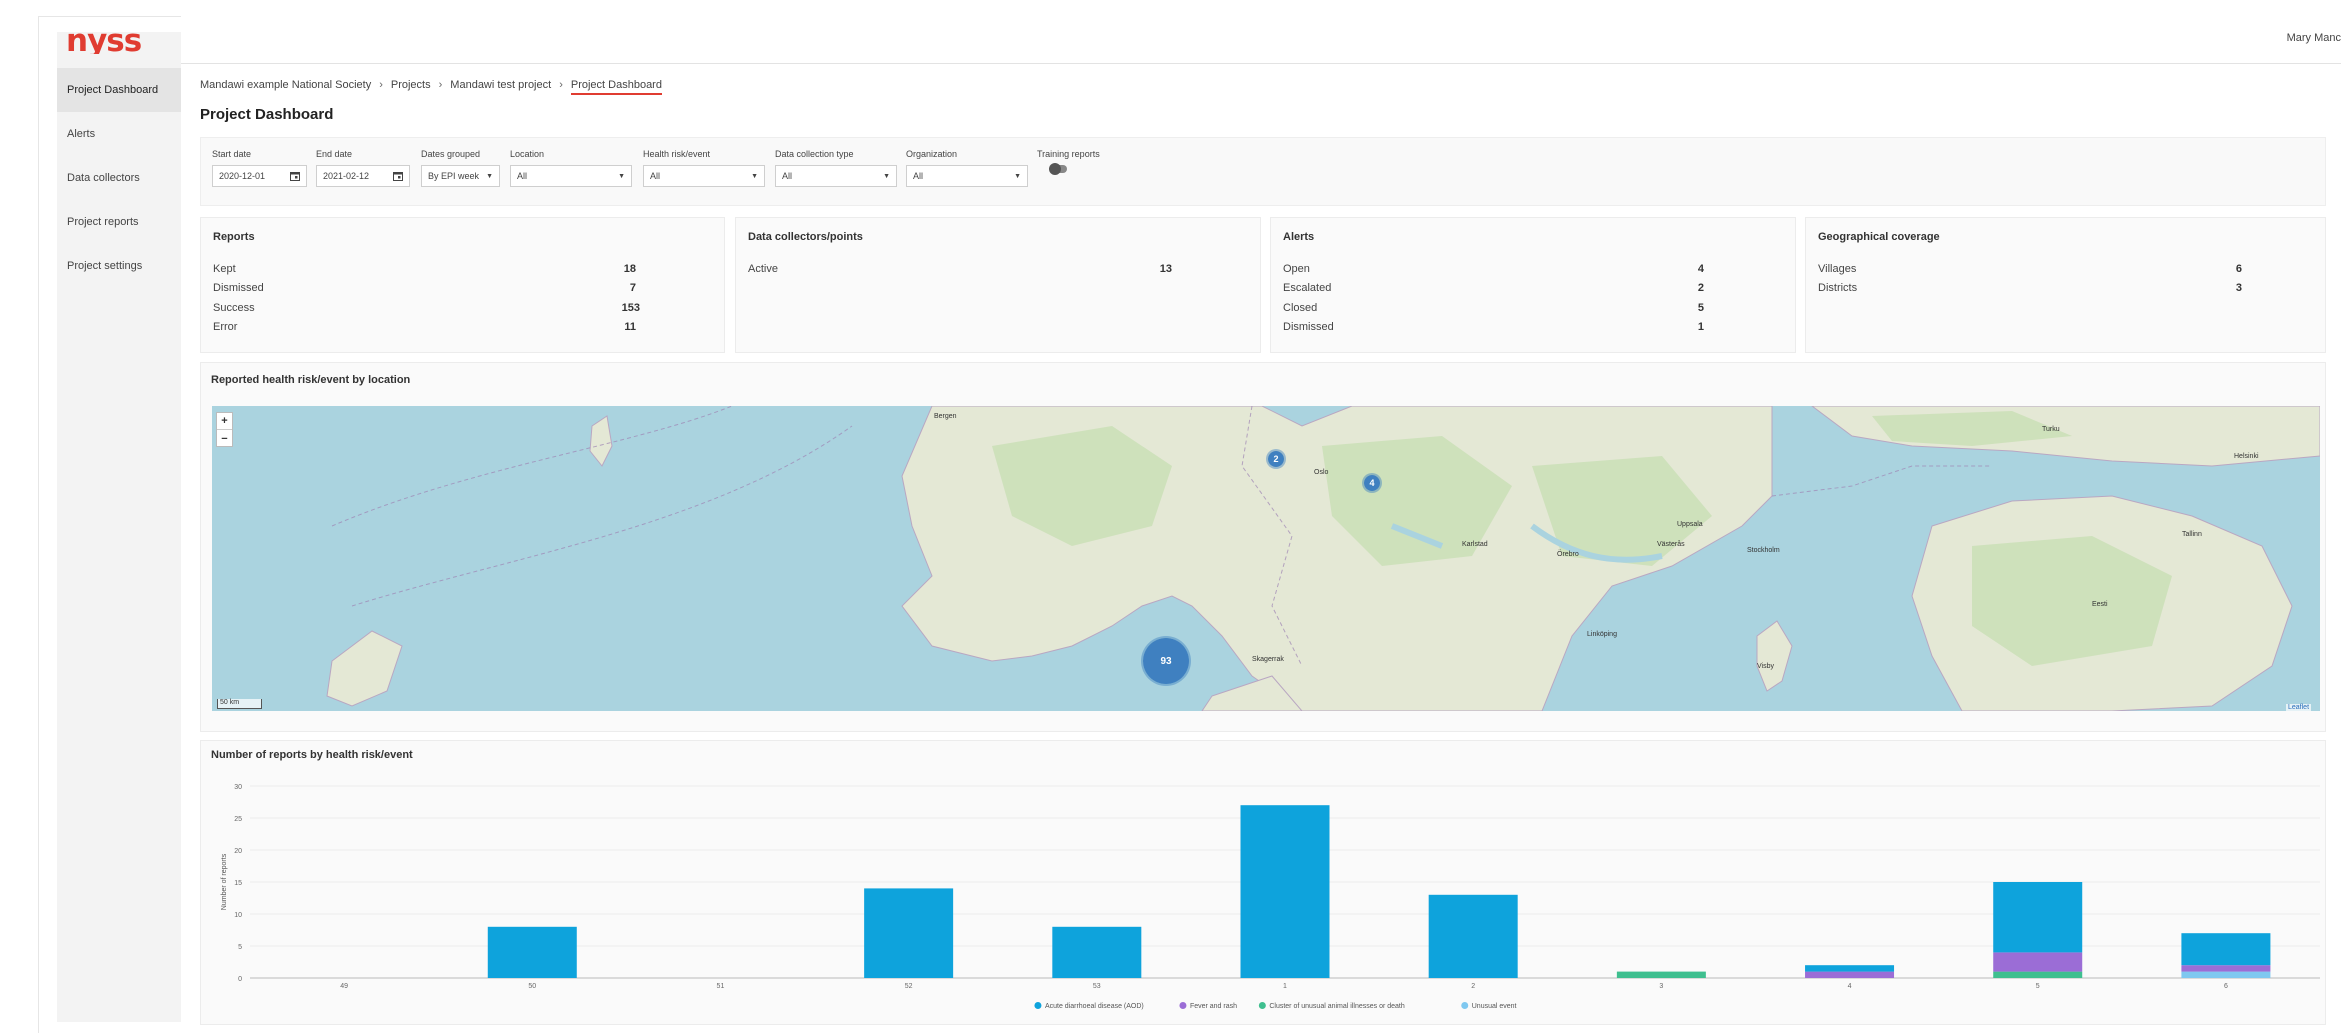 The image size is (2341, 1033). I want to click on health-risk-select: All ▼, so click(704, 176).